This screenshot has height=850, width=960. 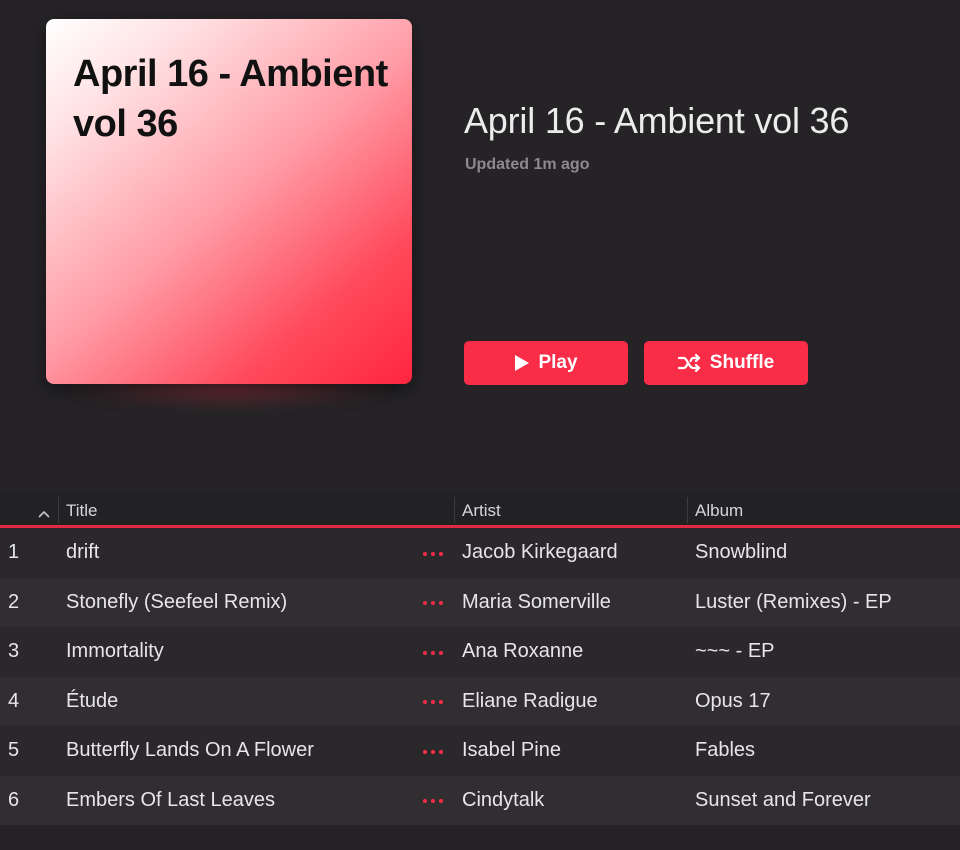 What do you see at coordinates (14, 601) in the screenshot?
I see `track-number: 2` at bounding box center [14, 601].